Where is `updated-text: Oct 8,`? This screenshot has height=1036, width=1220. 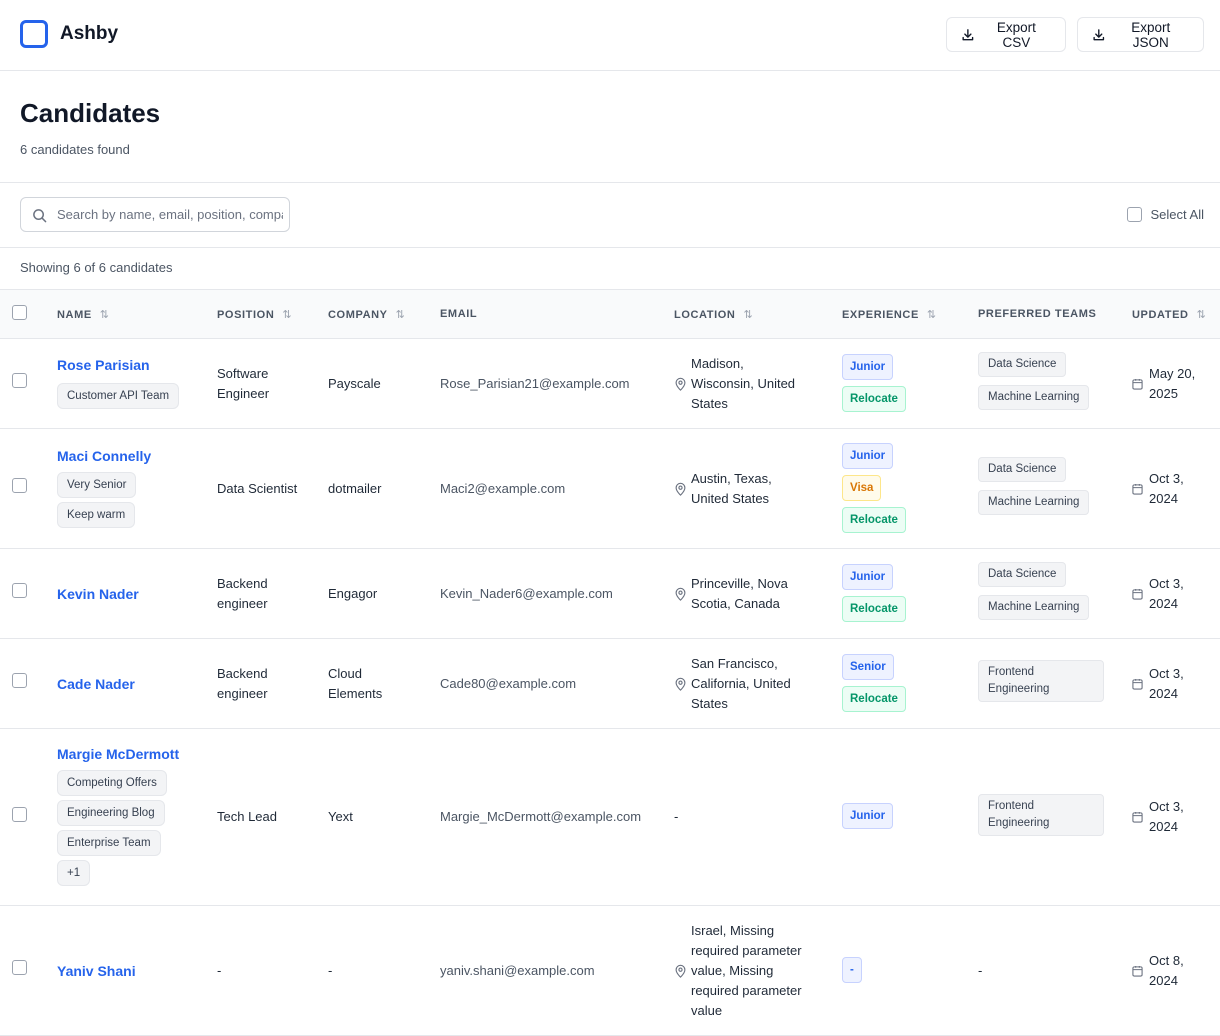
updated-text: Oct 8, is located at coordinates (1166, 960).